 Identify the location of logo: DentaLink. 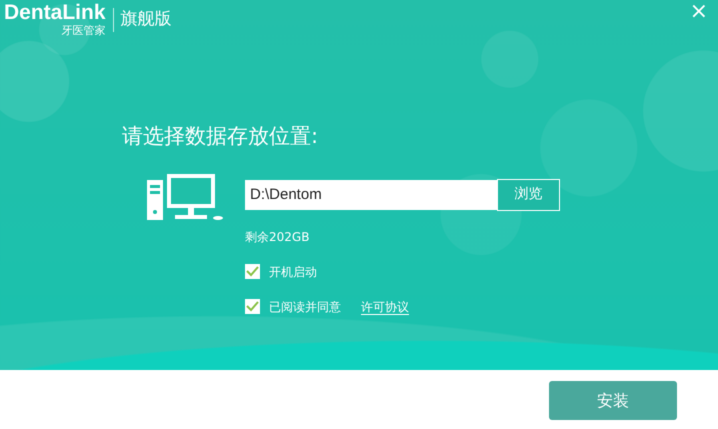
(55, 13).